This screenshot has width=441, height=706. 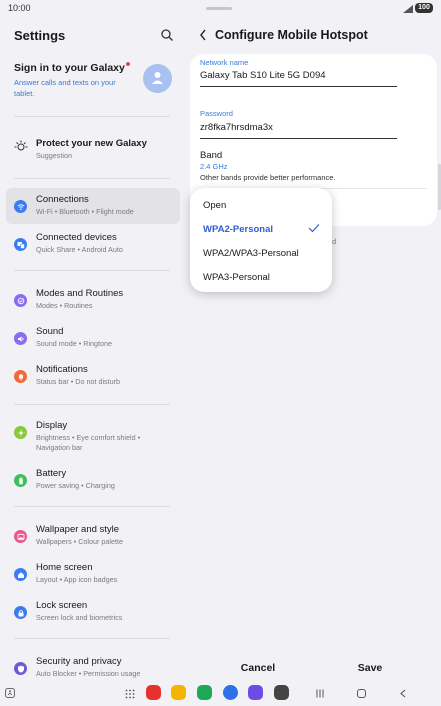 I want to click on devices-icon, so click(x=20, y=244).